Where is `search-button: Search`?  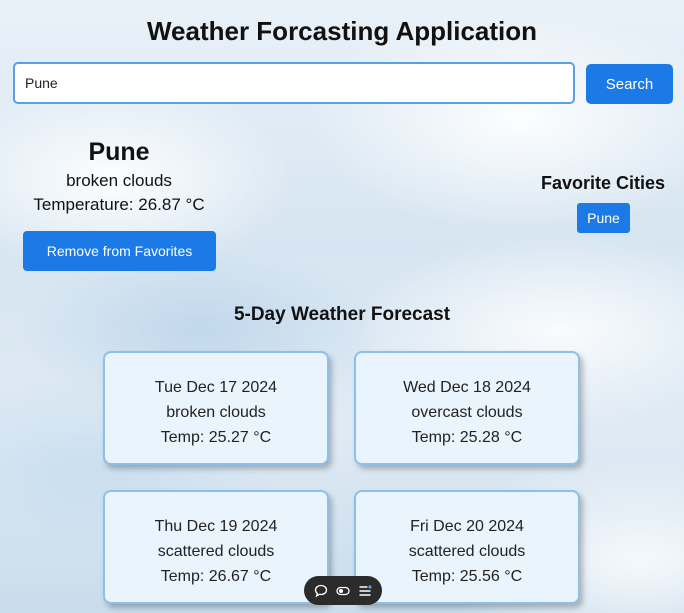
search-button: Search is located at coordinates (629, 84).